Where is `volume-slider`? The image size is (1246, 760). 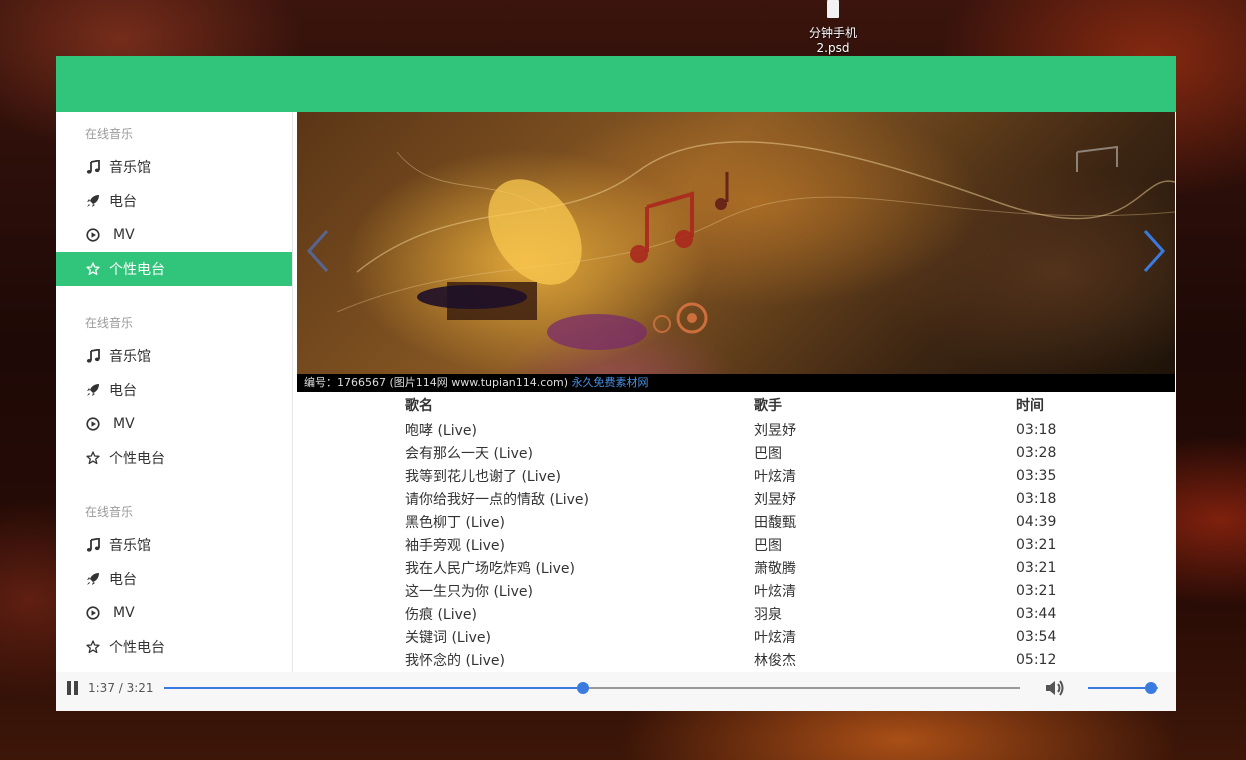 volume-slider is located at coordinates (1123, 688).